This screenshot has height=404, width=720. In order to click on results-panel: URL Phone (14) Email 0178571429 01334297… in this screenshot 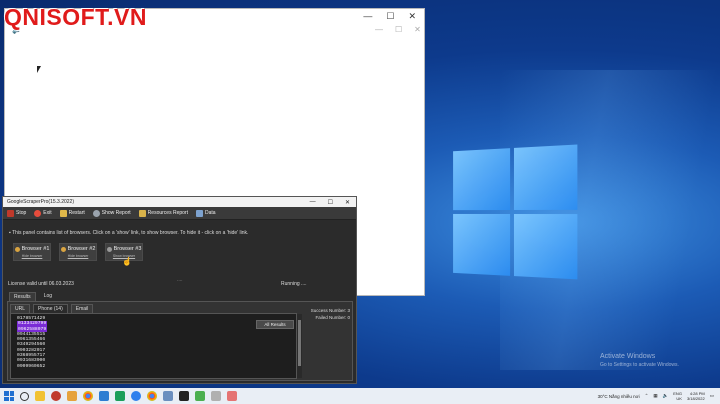, I will do `click(180, 341)`.